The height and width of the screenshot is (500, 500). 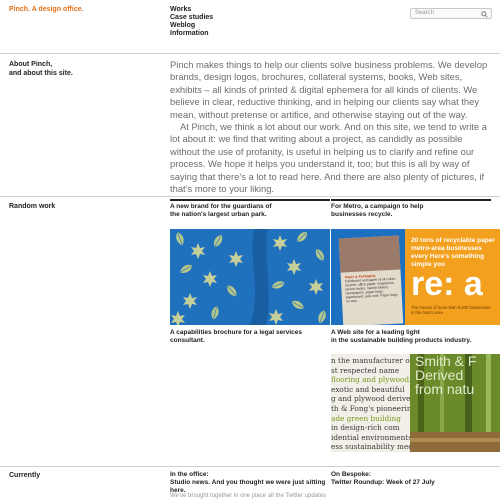 What do you see at coordinates (425, 13) in the screenshot?
I see `search-placeholder: Search` at bounding box center [425, 13].